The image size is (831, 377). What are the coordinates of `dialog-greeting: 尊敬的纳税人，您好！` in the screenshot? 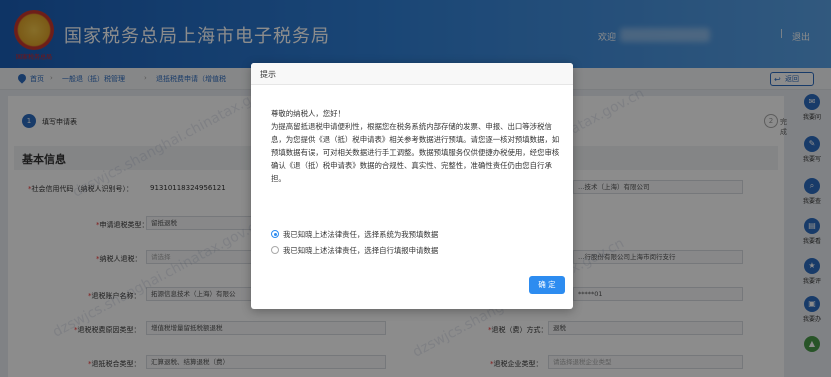 It's located at (308, 113).